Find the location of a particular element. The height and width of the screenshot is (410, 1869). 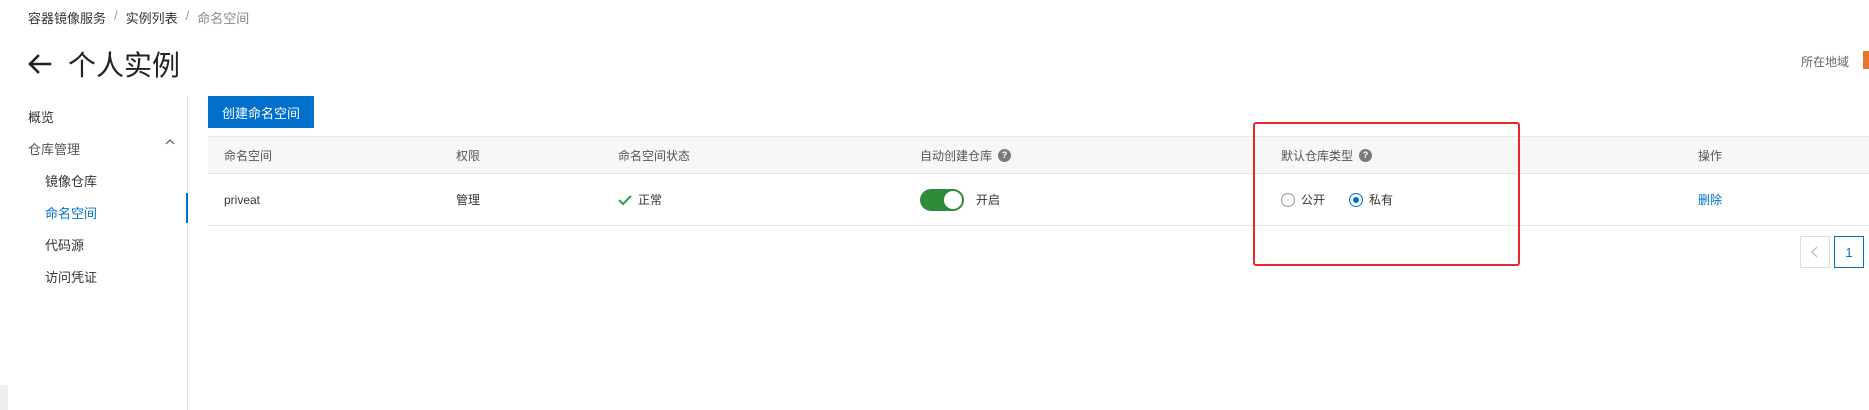

action-cell: 删除 is located at coordinates (1710, 199).